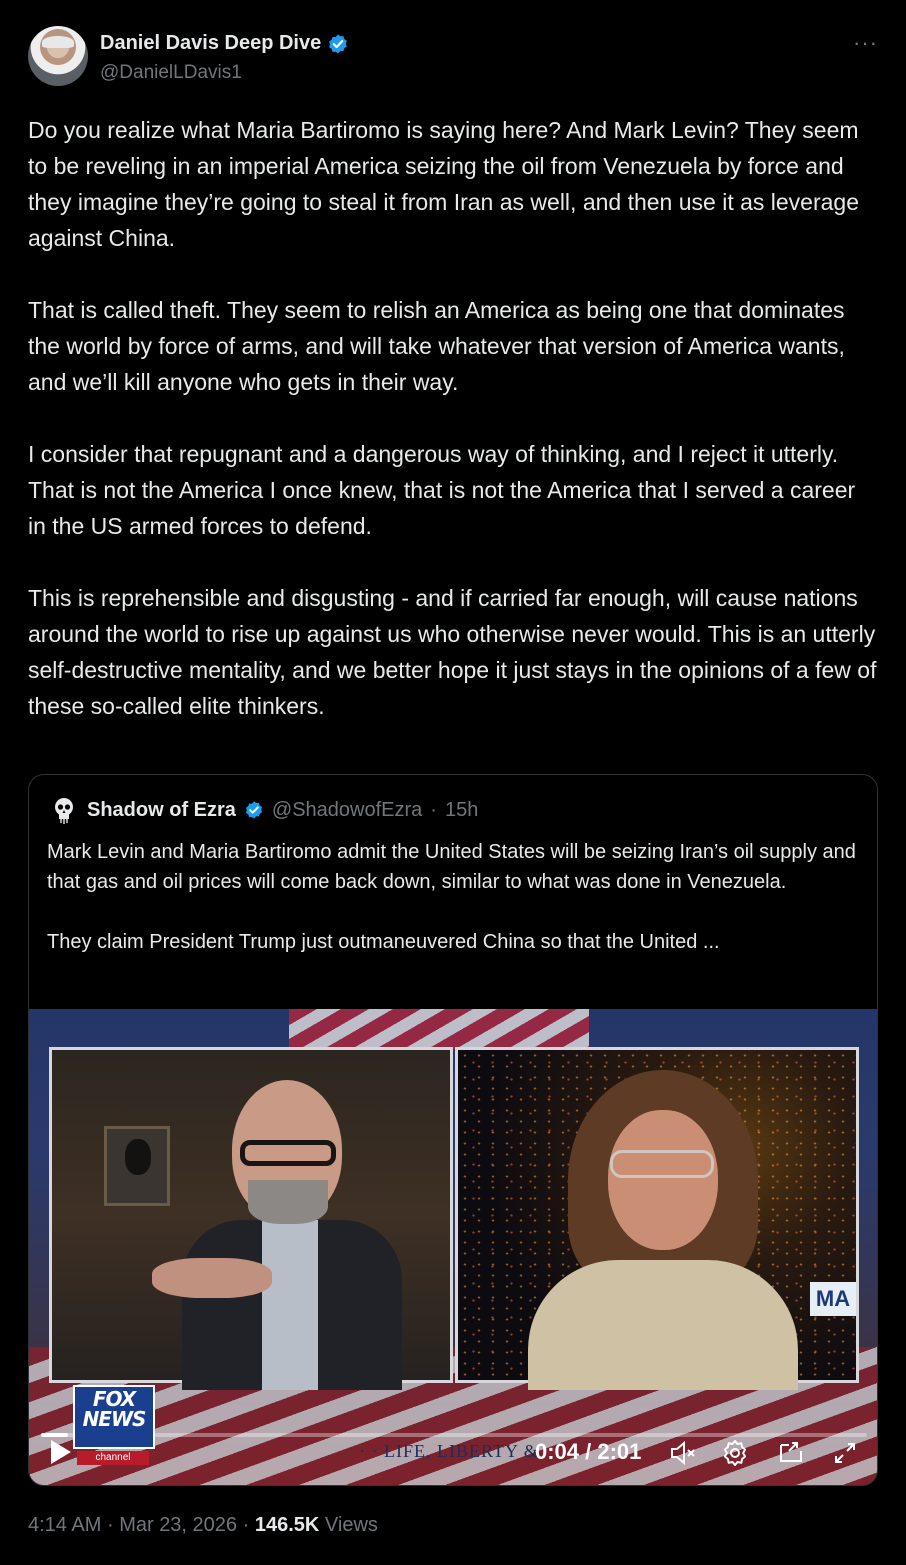 The height and width of the screenshot is (1565, 906). I want to click on video-panel-right: MA, so click(657, 1218).